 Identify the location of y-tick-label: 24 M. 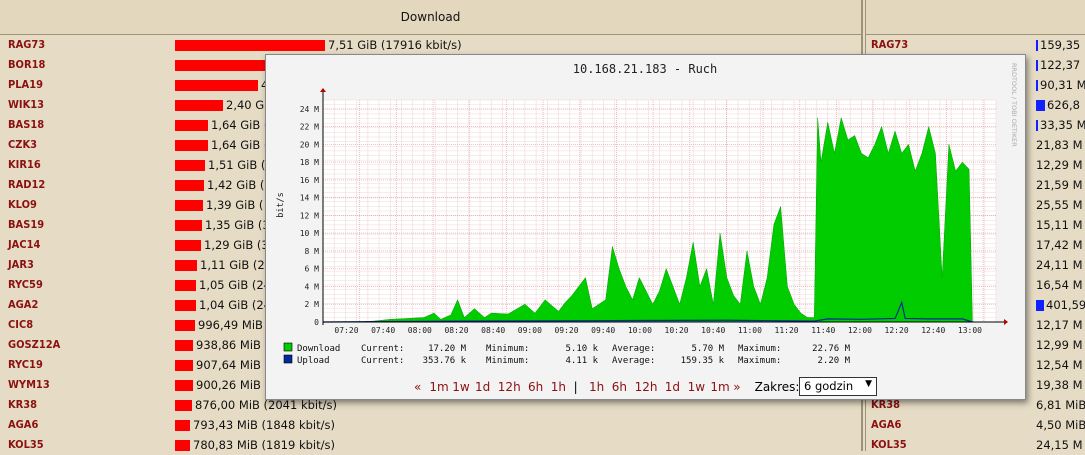
(309, 109).